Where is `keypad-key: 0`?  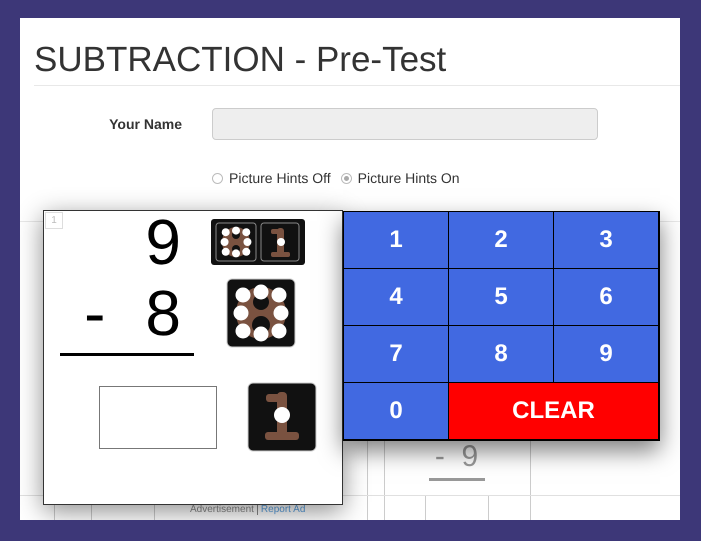 keypad-key: 0 is located at coordinates (396, 411).